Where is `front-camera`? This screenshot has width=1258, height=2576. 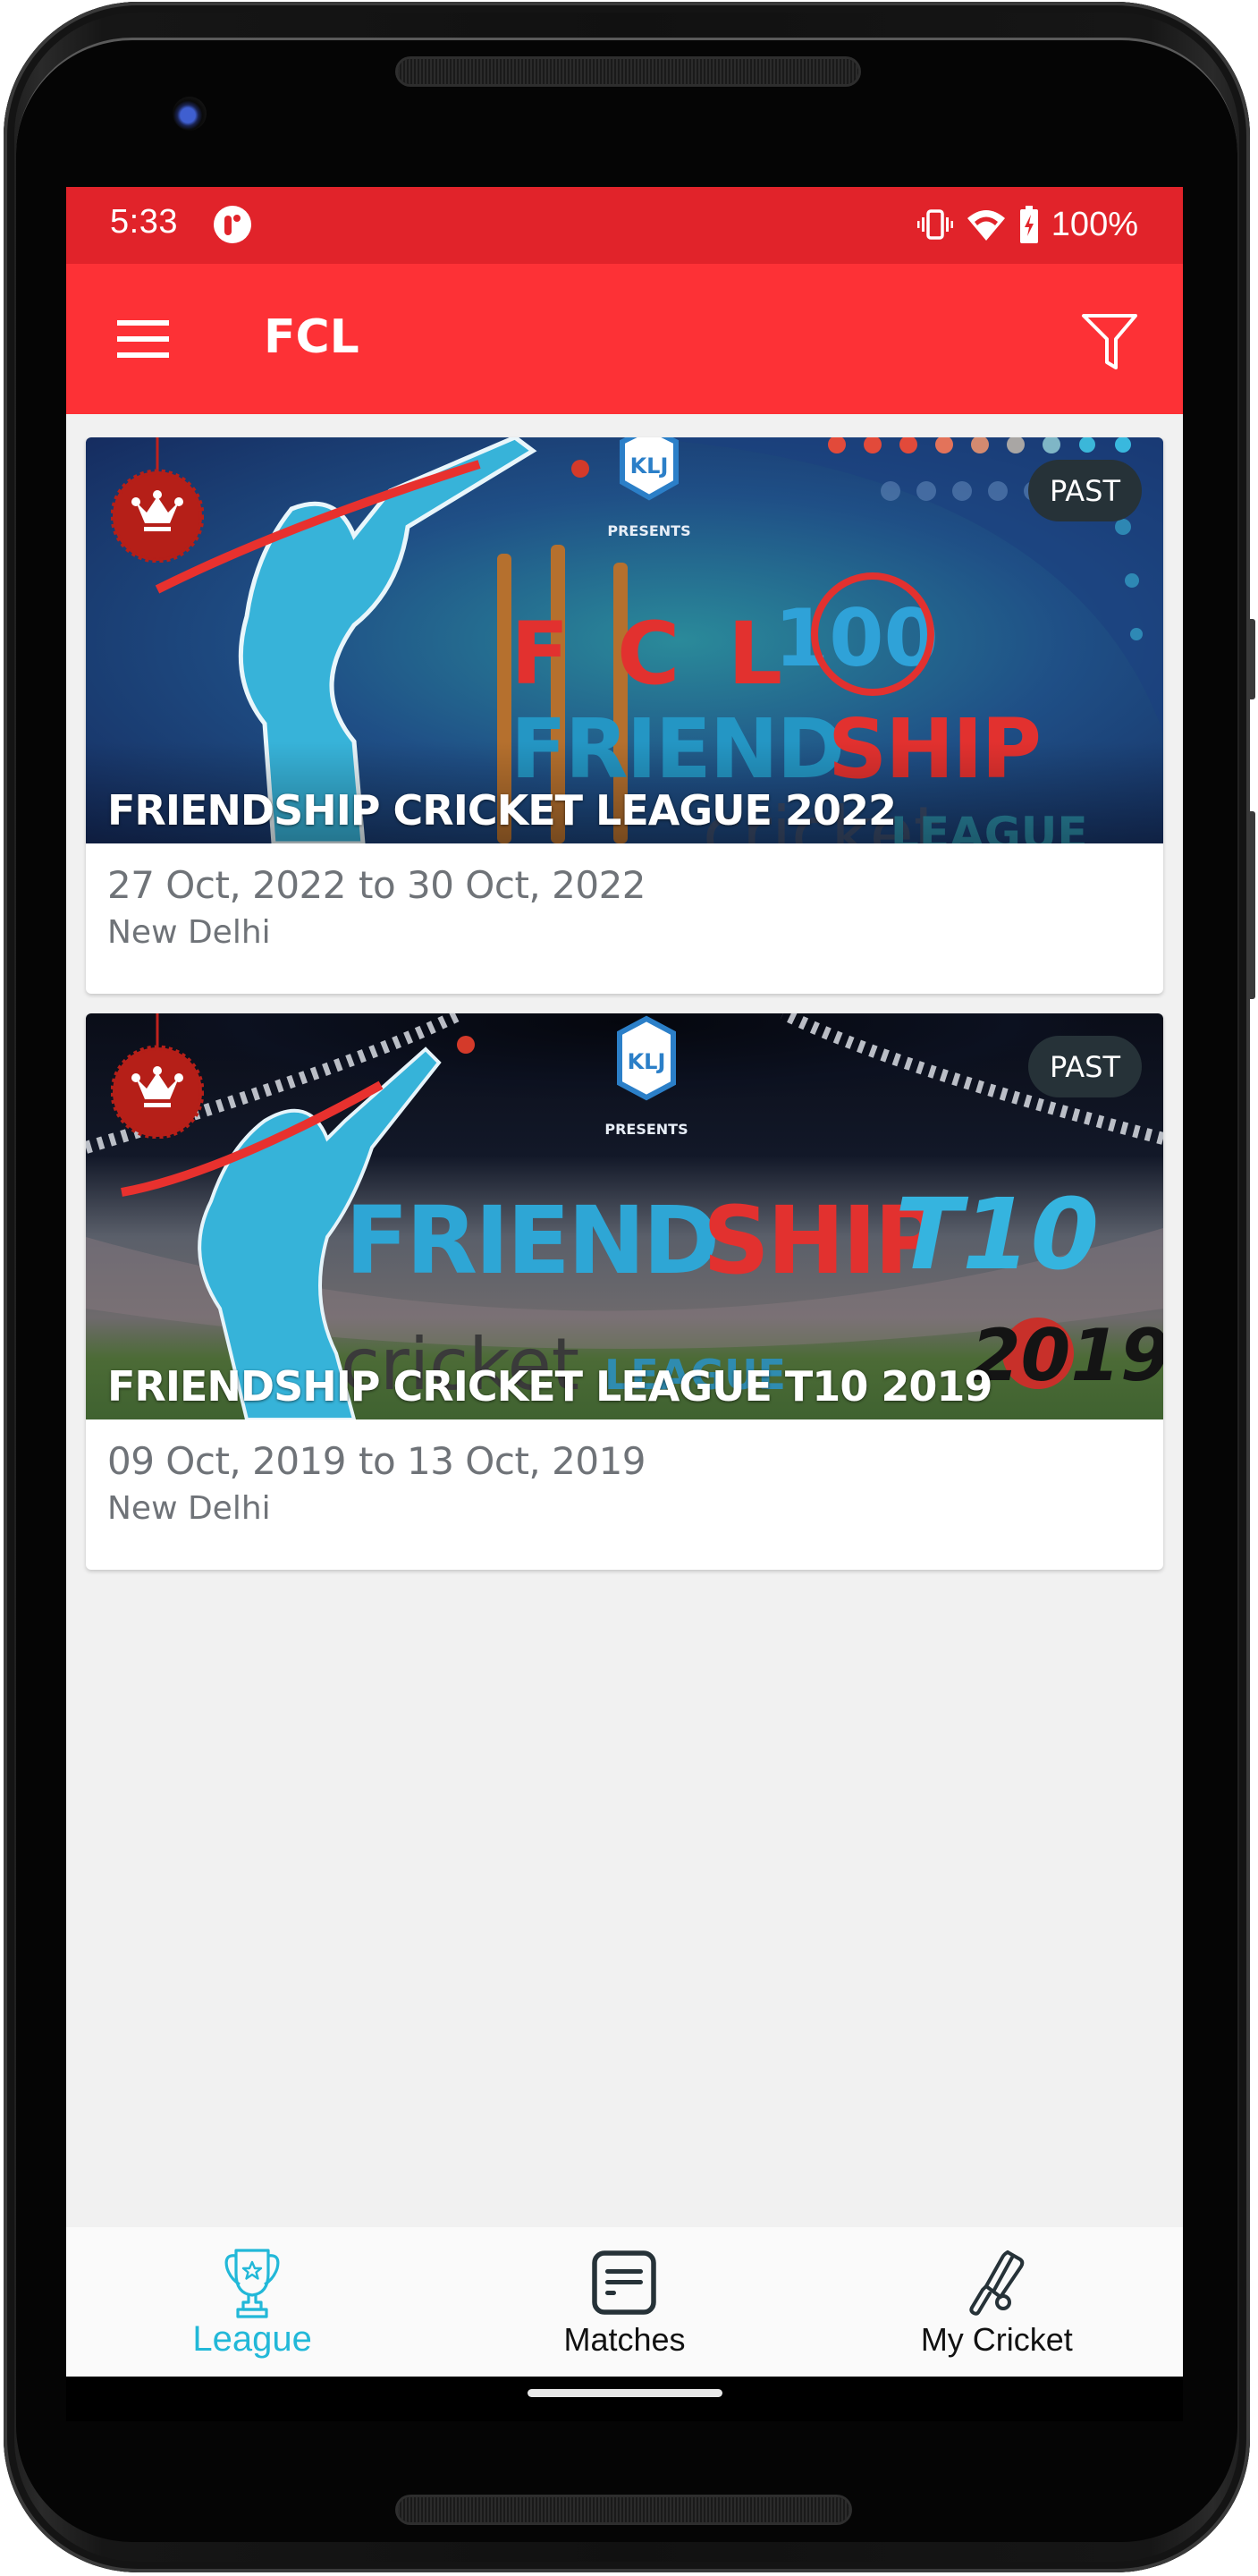
front-camera is located at coordinates (190, 114).